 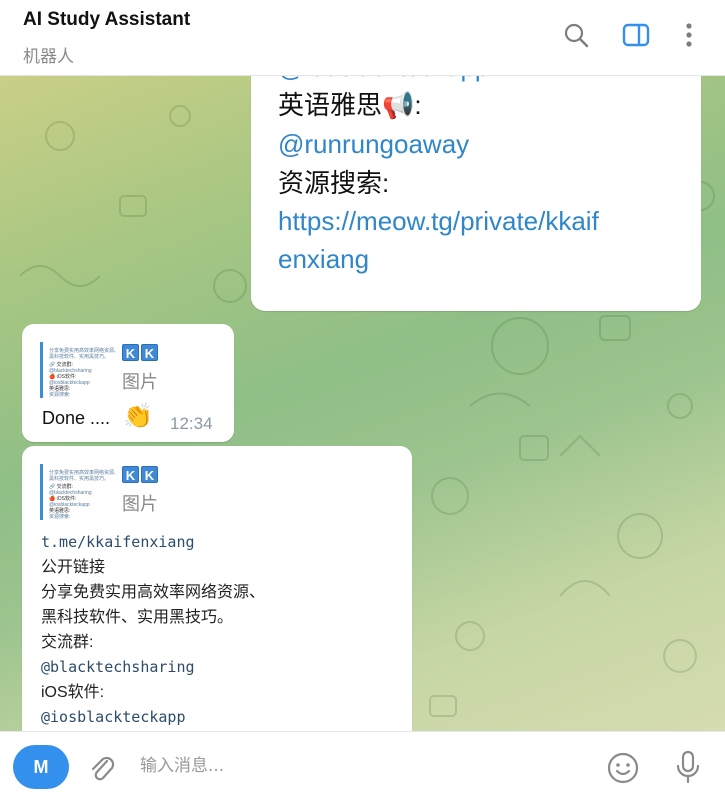 I want to click on more-options-button, so click(x=689, y=35).